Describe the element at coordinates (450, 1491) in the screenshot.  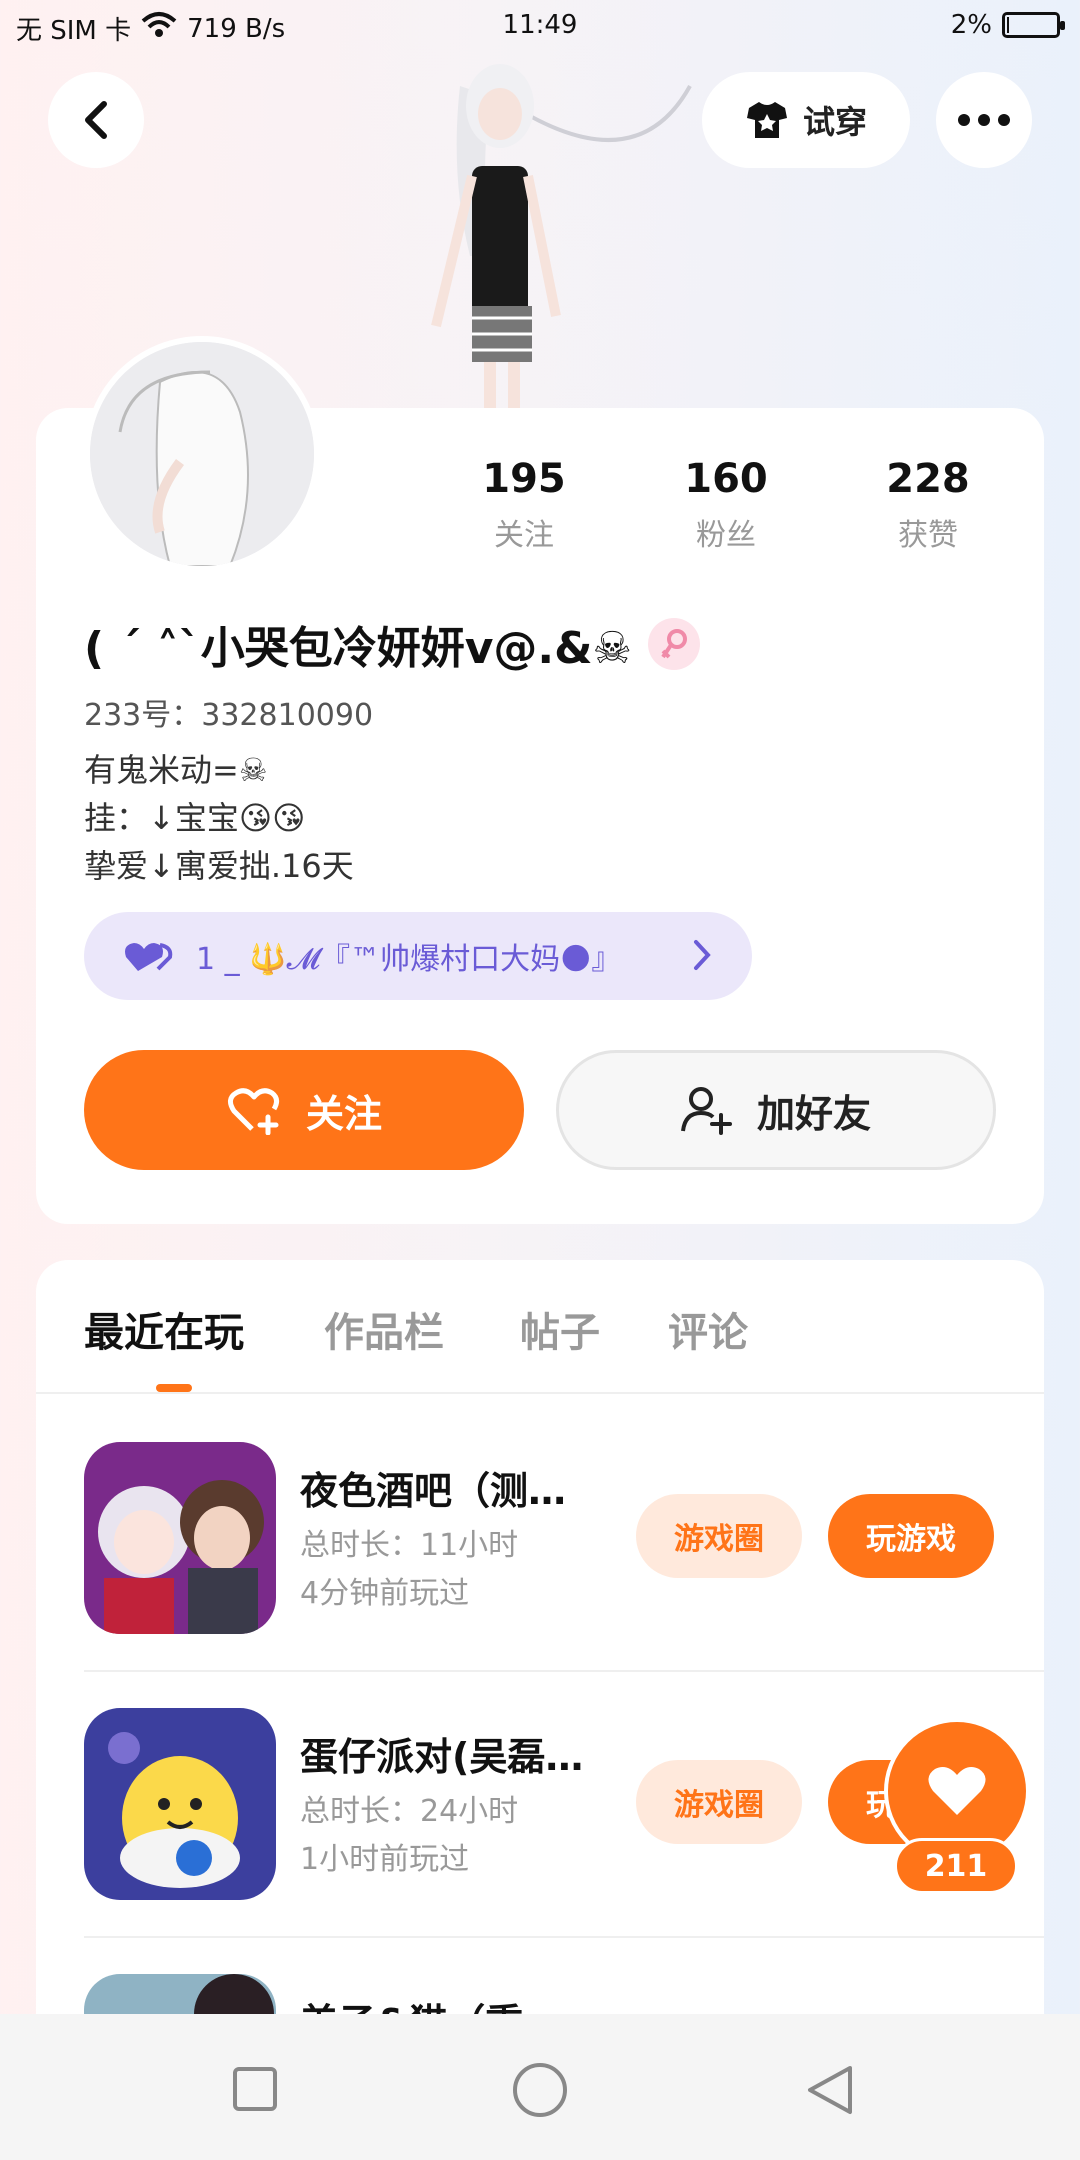
I see `game-title: 夜色酒吧（测试版）` at that location.